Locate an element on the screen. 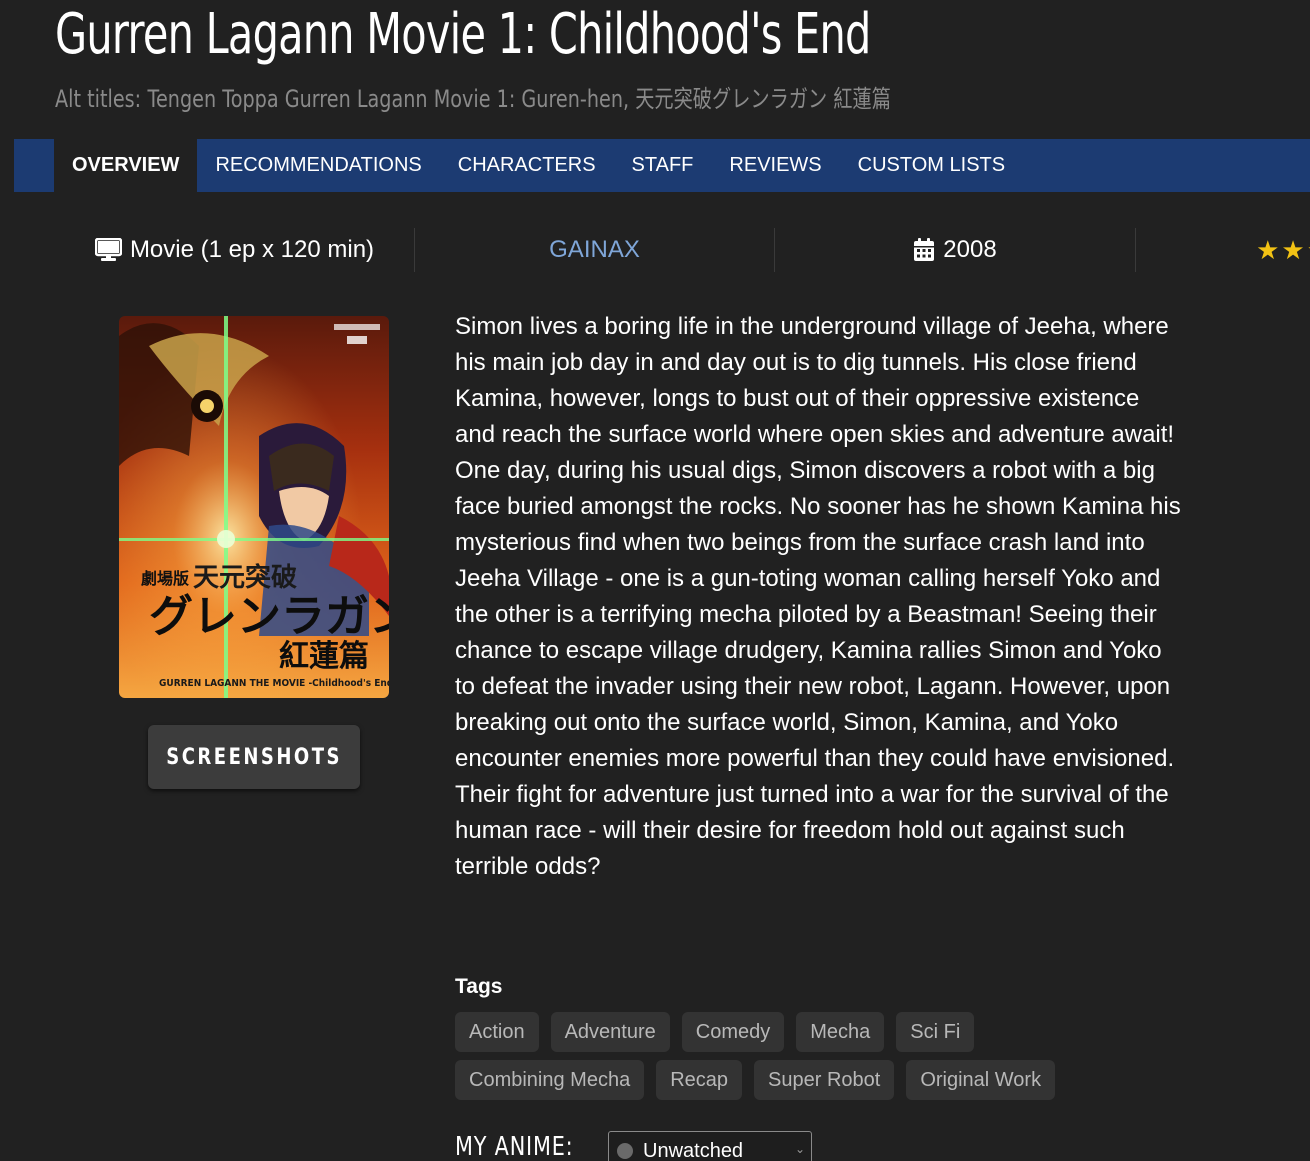 This screenshot has width=1310, height=1161. calendar-icon is located at coordinates (924, 250).